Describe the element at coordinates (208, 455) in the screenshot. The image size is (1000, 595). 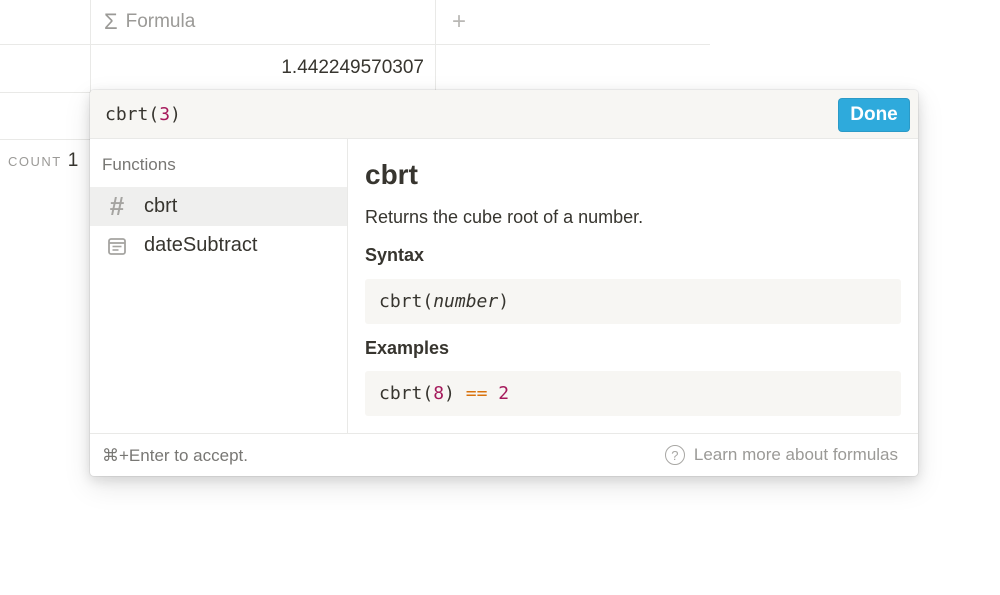
I see `accept-hint-text: to accept.` at that location.